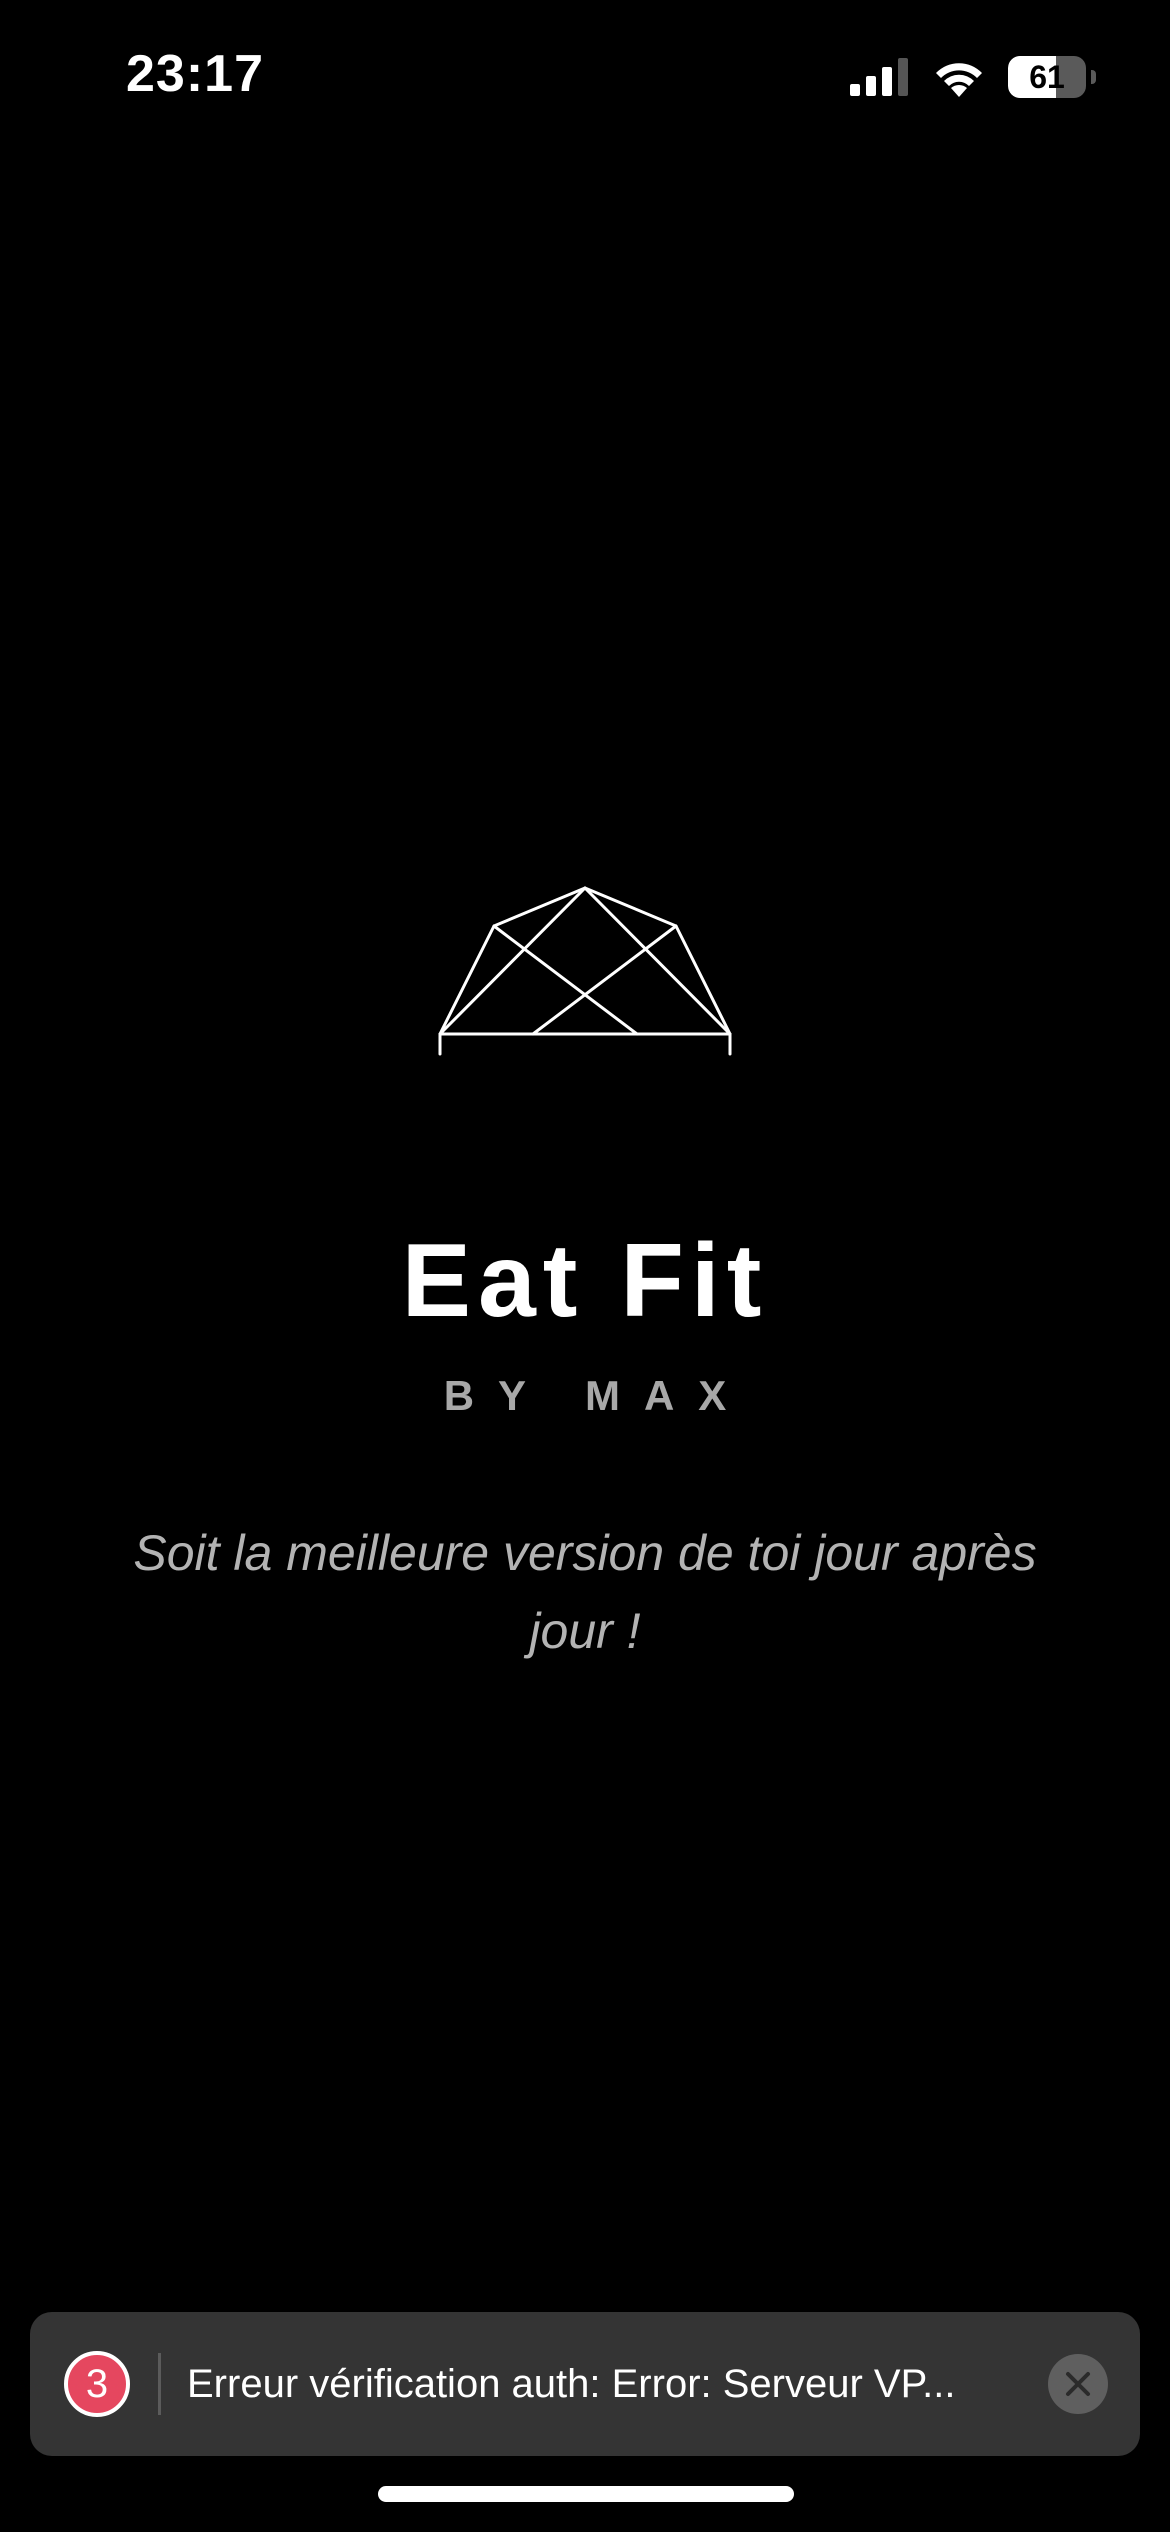 Image resolution: width=1170 pixels, height=2532 pixels. I want to click on app-subtitle: BY MAX, so click(597, 1395).